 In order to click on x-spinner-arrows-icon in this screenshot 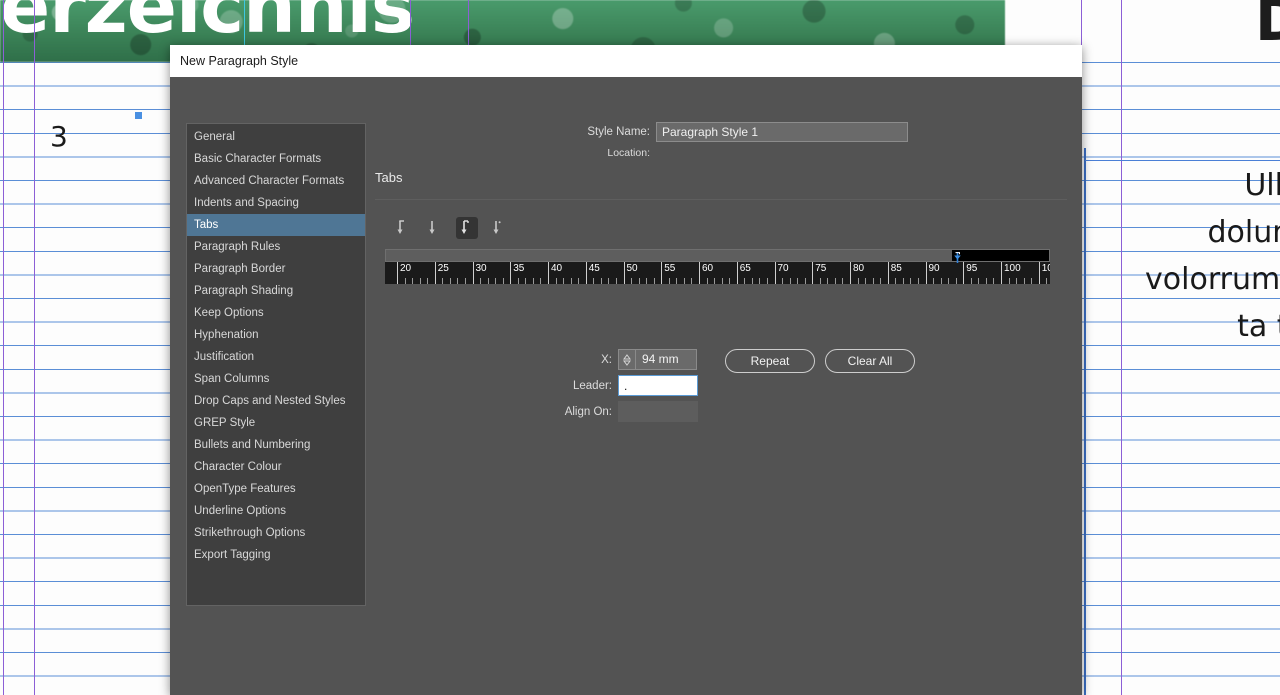, I will do `click(627, 359)`.